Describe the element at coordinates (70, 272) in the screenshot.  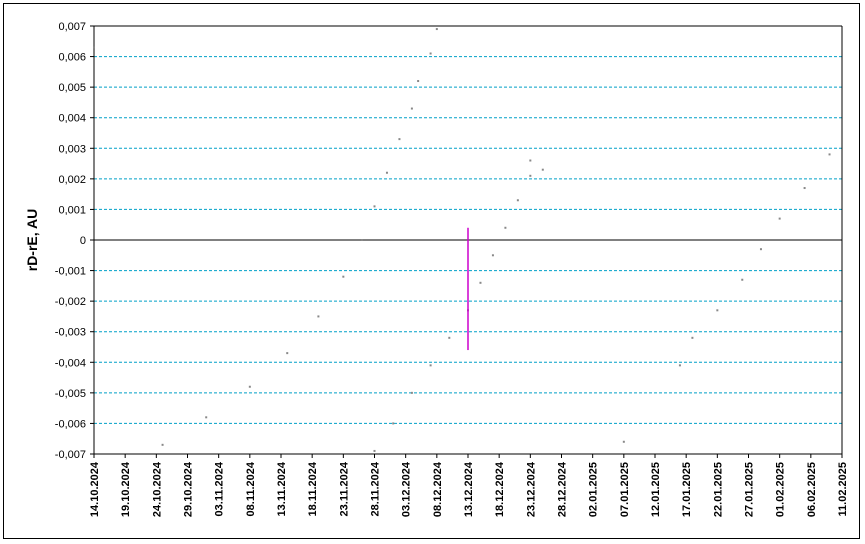
I see `y-tick-label: -0,001` at that location.